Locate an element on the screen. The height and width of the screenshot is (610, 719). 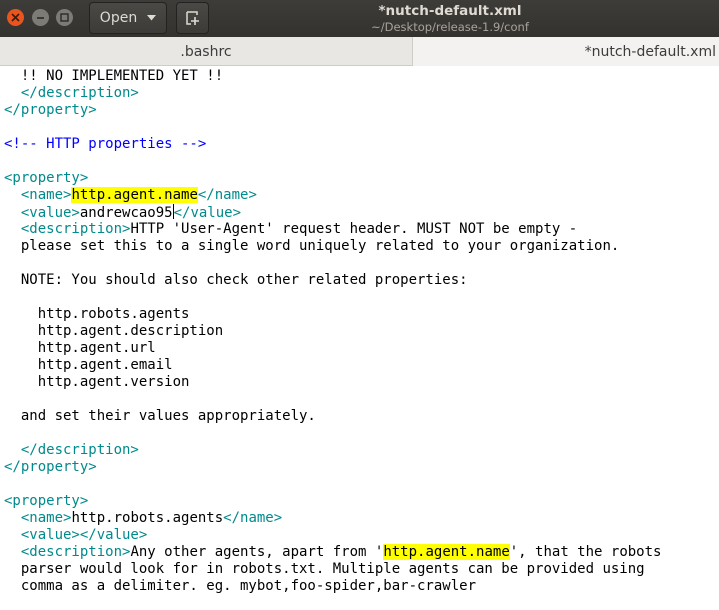
close-icon is located at coordinates (15, 17).